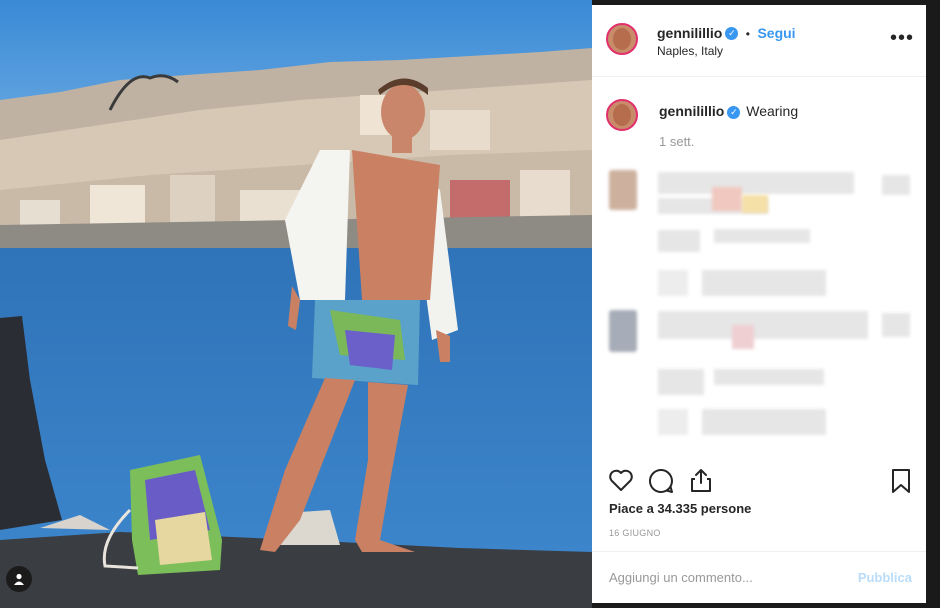 This screenshot has height=608, width=940. I want to click on location-link: Naples, Italy, so click(690, 51).